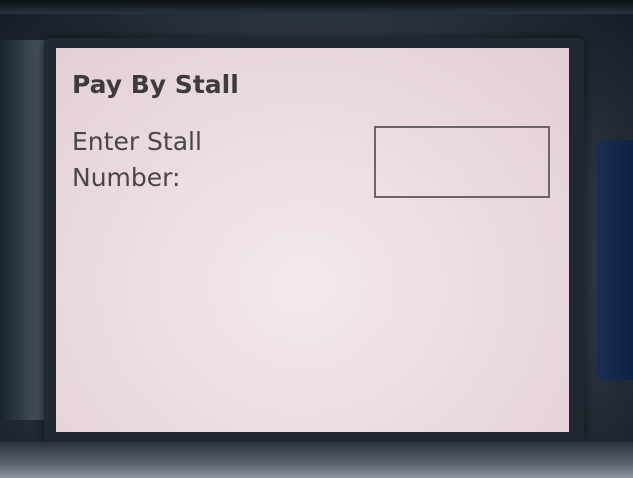  What do you see at coordinates (155, 84) in the screenshot?
I see `page-title: Pay By Stall` at bounding box center [155, 84].